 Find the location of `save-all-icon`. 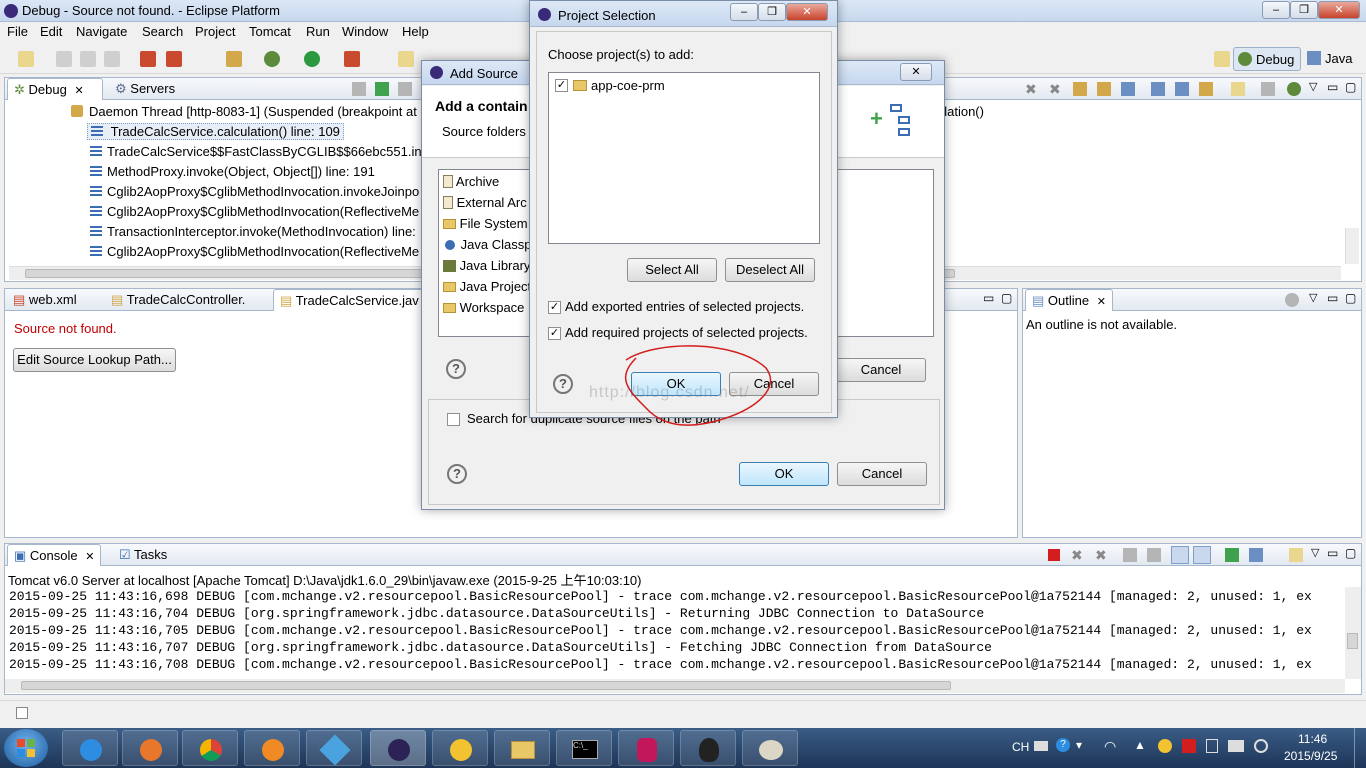

save-all-icon is located at coordinates (88, 59).